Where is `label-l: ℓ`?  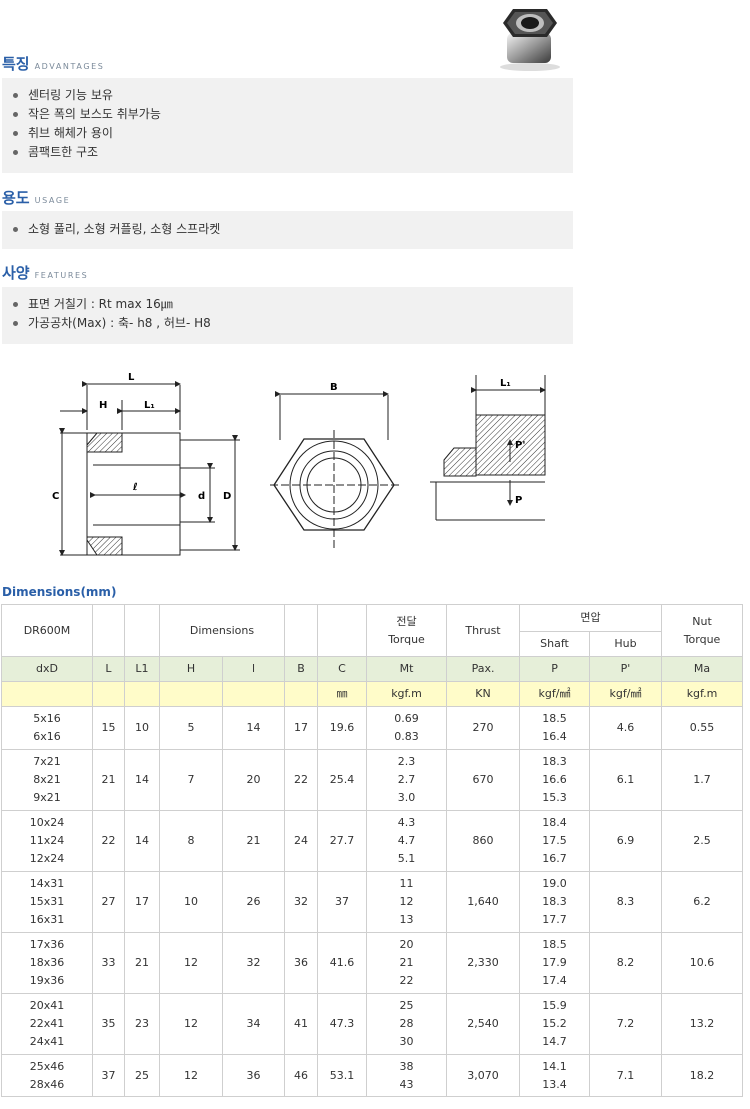
label-l: ℓ is located at coordinates (135, 487).